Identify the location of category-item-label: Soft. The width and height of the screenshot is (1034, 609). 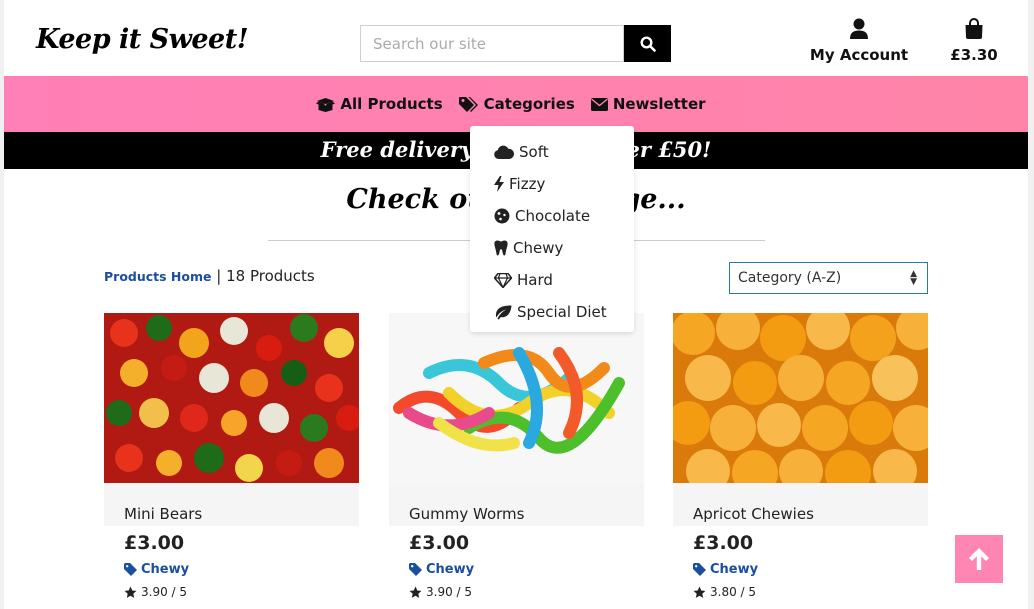
(534, 152).